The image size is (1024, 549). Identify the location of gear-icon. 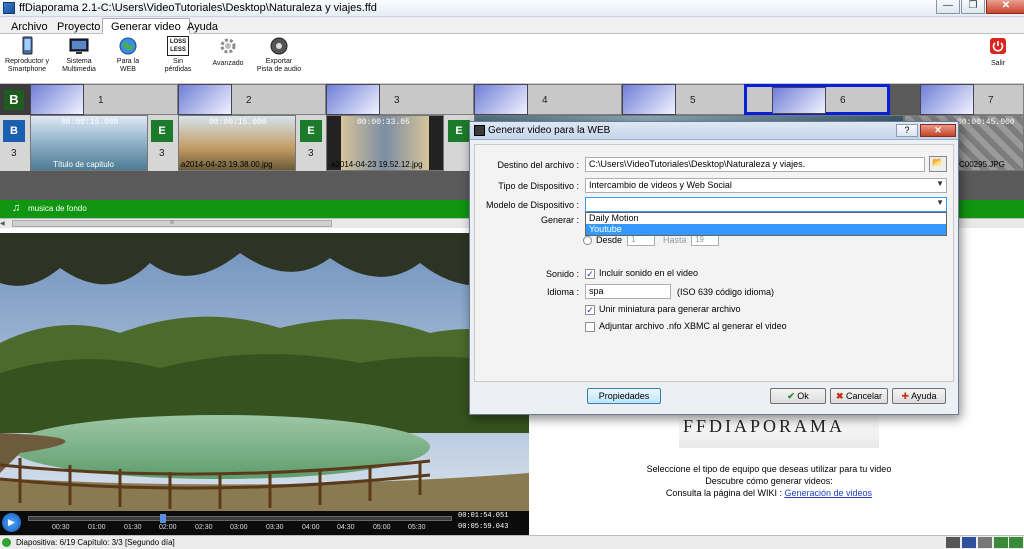
(228, 46).